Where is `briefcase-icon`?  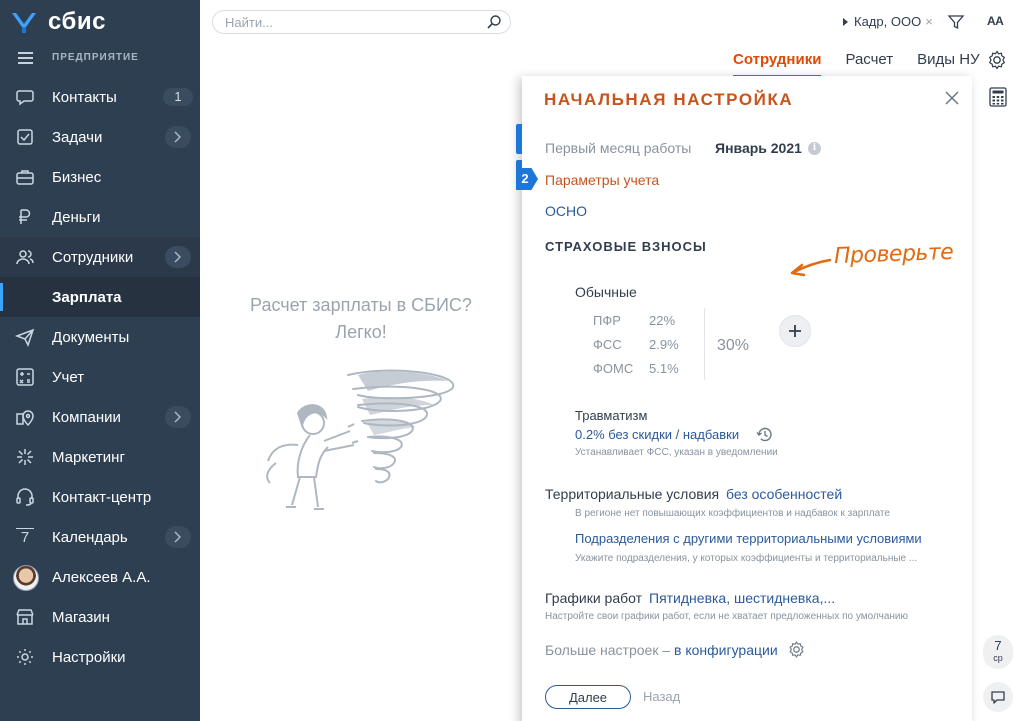 briefcase-icon is located at coordinates (25, 177).